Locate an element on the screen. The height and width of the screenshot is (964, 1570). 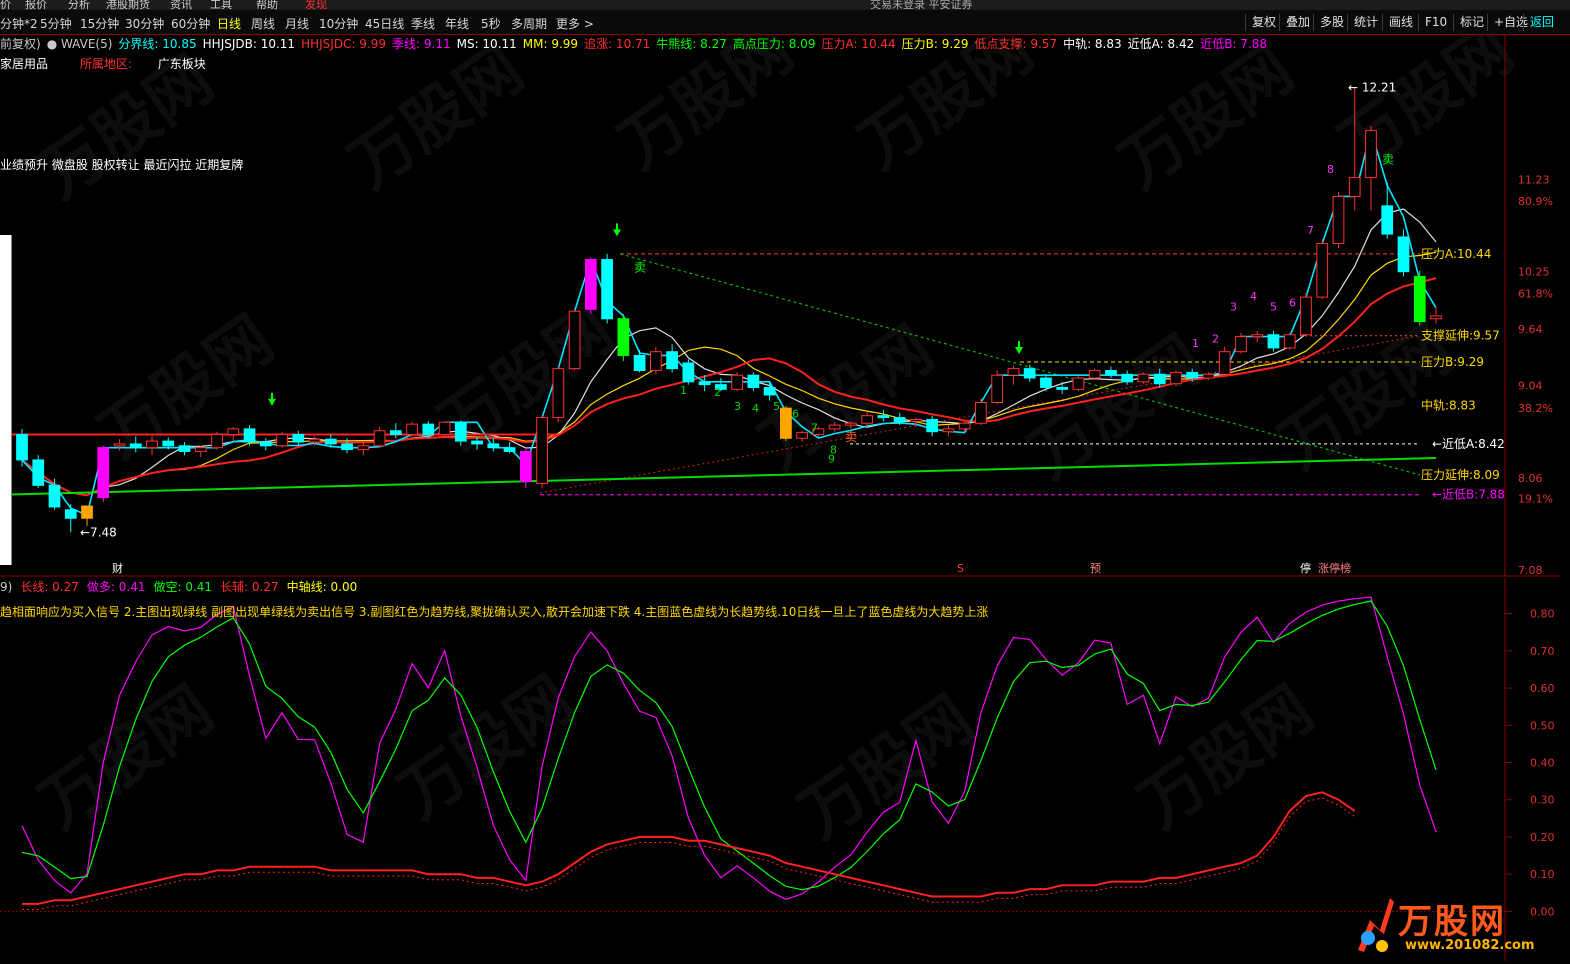
toolbar-button-4: 画线 is located at coordinates (1400, 22).